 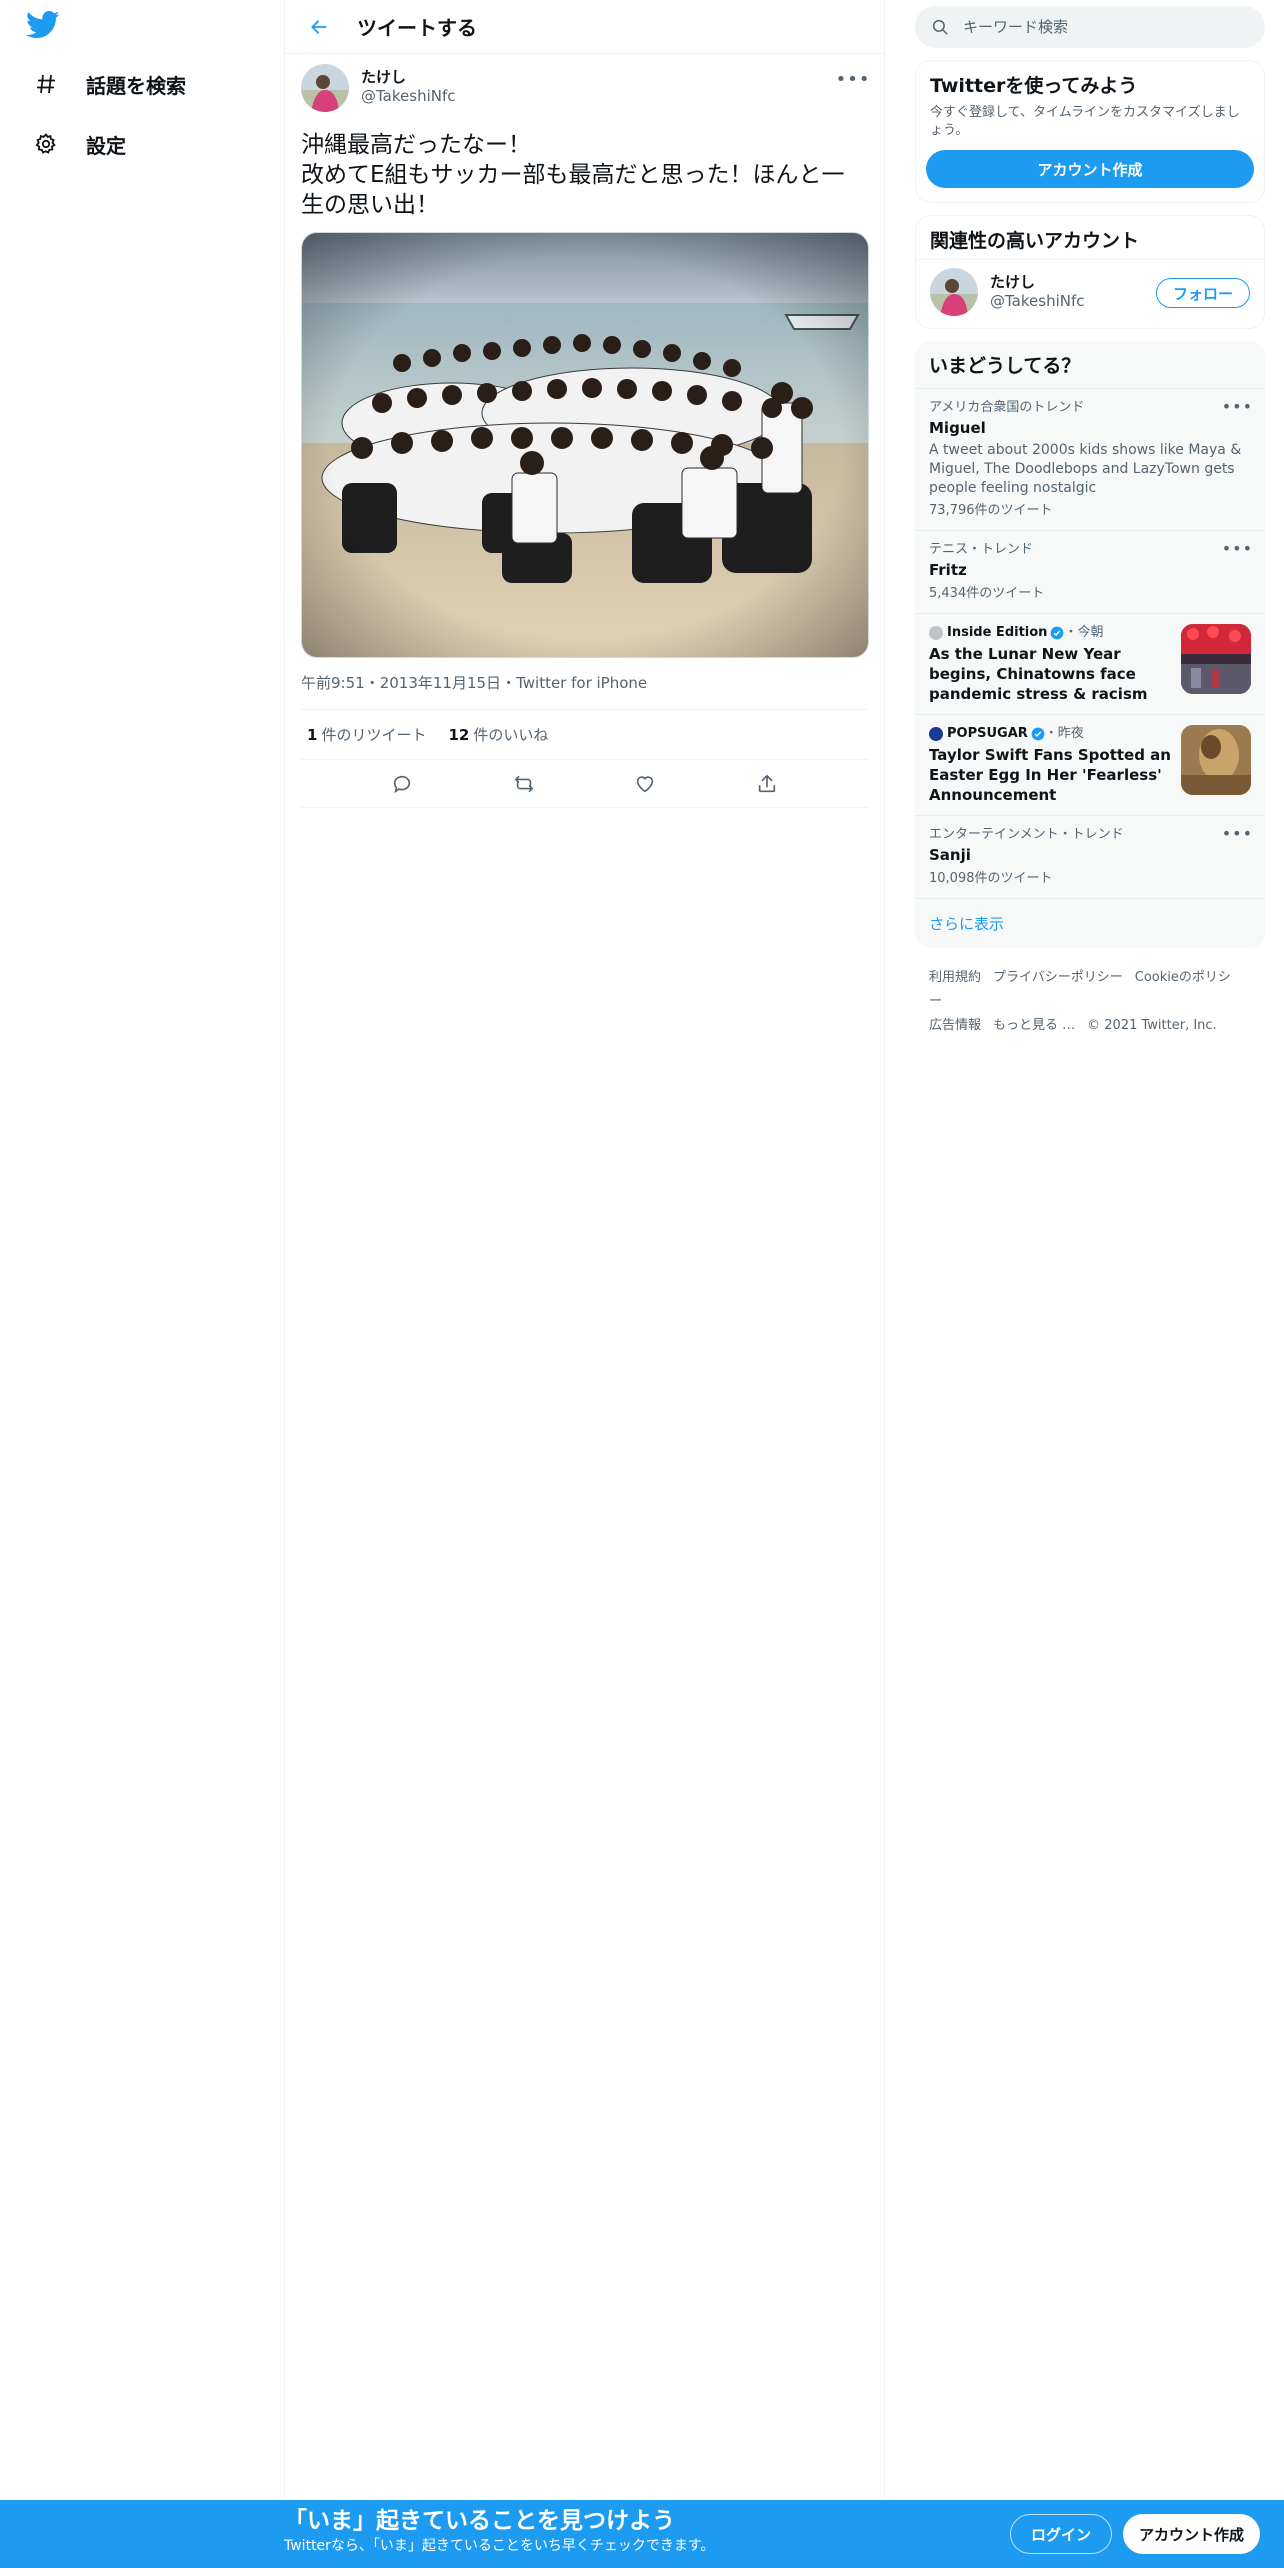 What do you see at coordinates (333, 683) in the screenshot?
I see `tweet-time: 午前9:51` at bounding box center [333, 683].